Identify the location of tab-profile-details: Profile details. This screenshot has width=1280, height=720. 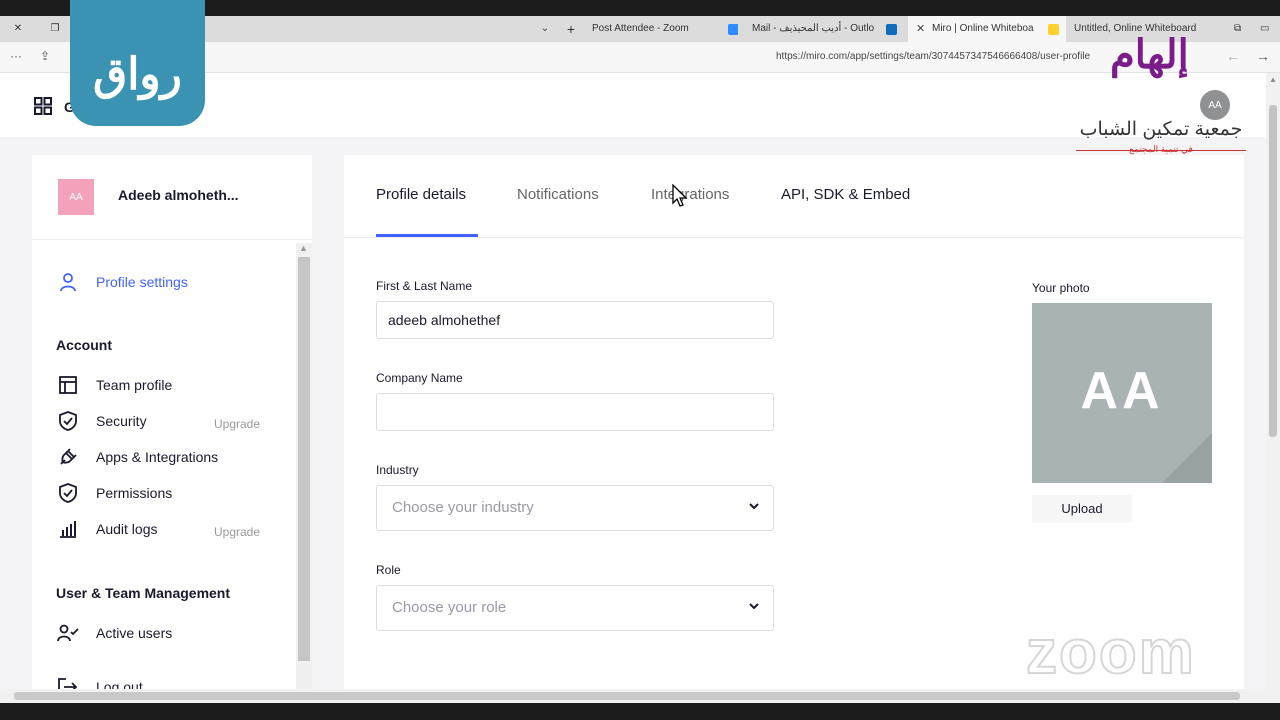
(421, 194).